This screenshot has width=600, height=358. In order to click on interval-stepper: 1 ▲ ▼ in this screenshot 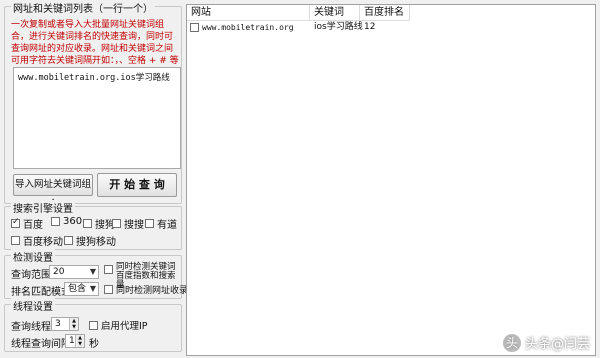, I will do `click(75, 341)`.